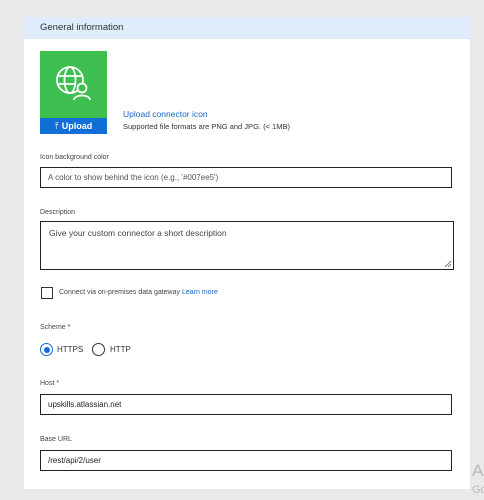  I want to click on resize-grip-icon, so click(448, 264).